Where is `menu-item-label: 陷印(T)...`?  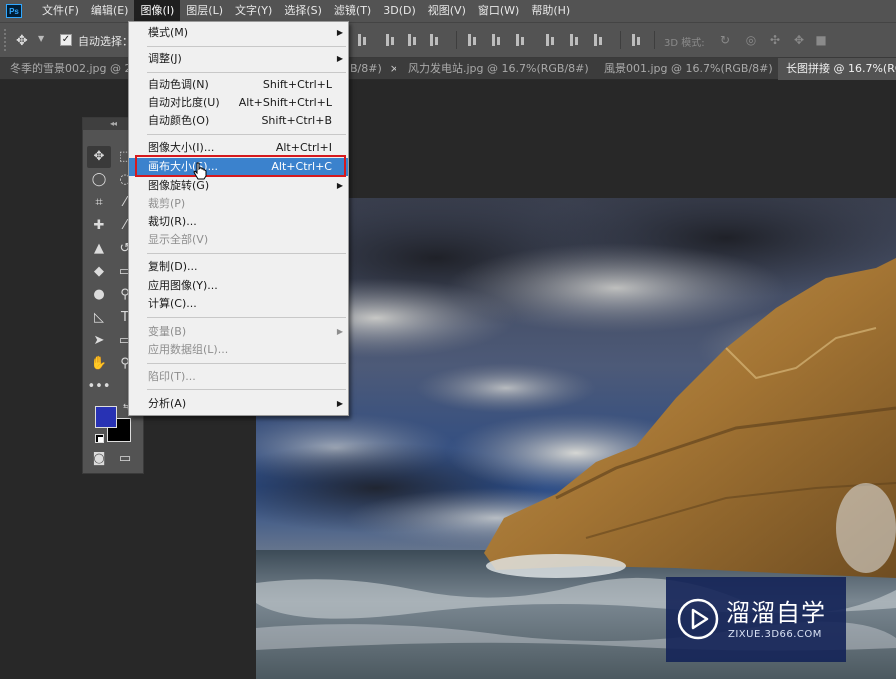 menu-item-label: 陷印(T)... is located at coordinates (172, 376).